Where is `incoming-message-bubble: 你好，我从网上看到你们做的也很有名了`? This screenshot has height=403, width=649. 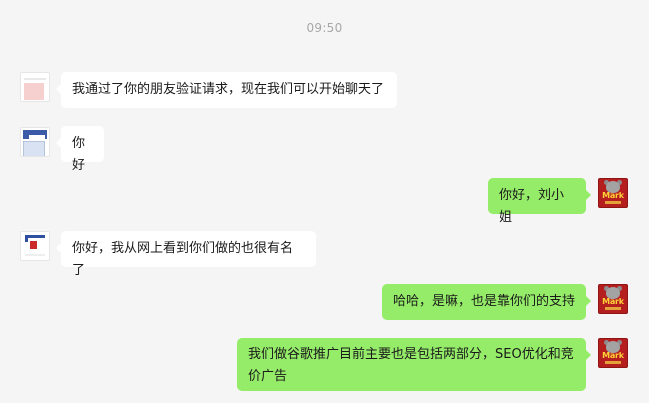
incoming-message-bubble: 你好，我从网上看到你们做的也很有名了 is located at coordinates (186, 254).